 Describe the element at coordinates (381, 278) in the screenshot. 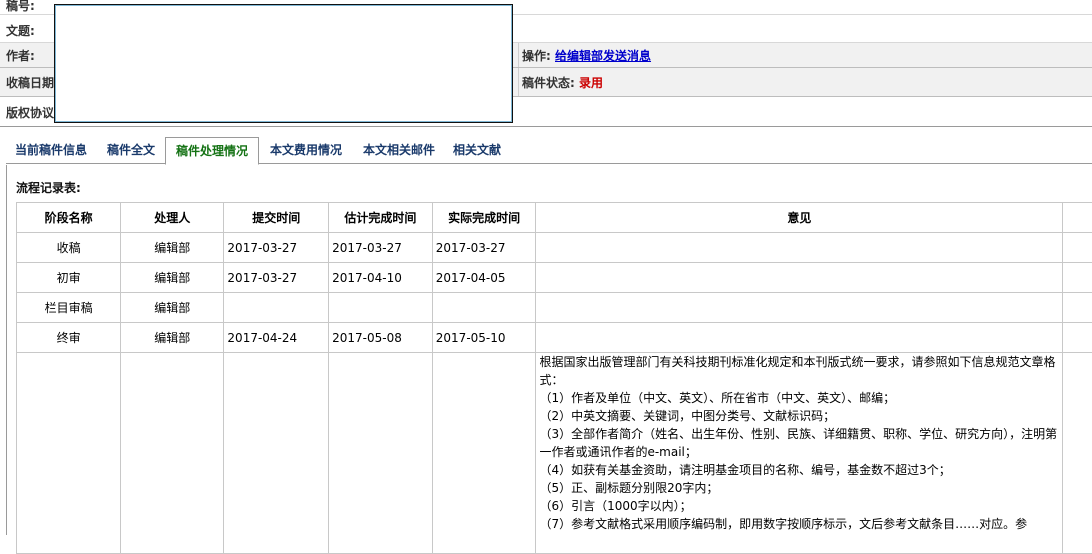

I see `cell-estimated-time: 2017-04-10` at that location.